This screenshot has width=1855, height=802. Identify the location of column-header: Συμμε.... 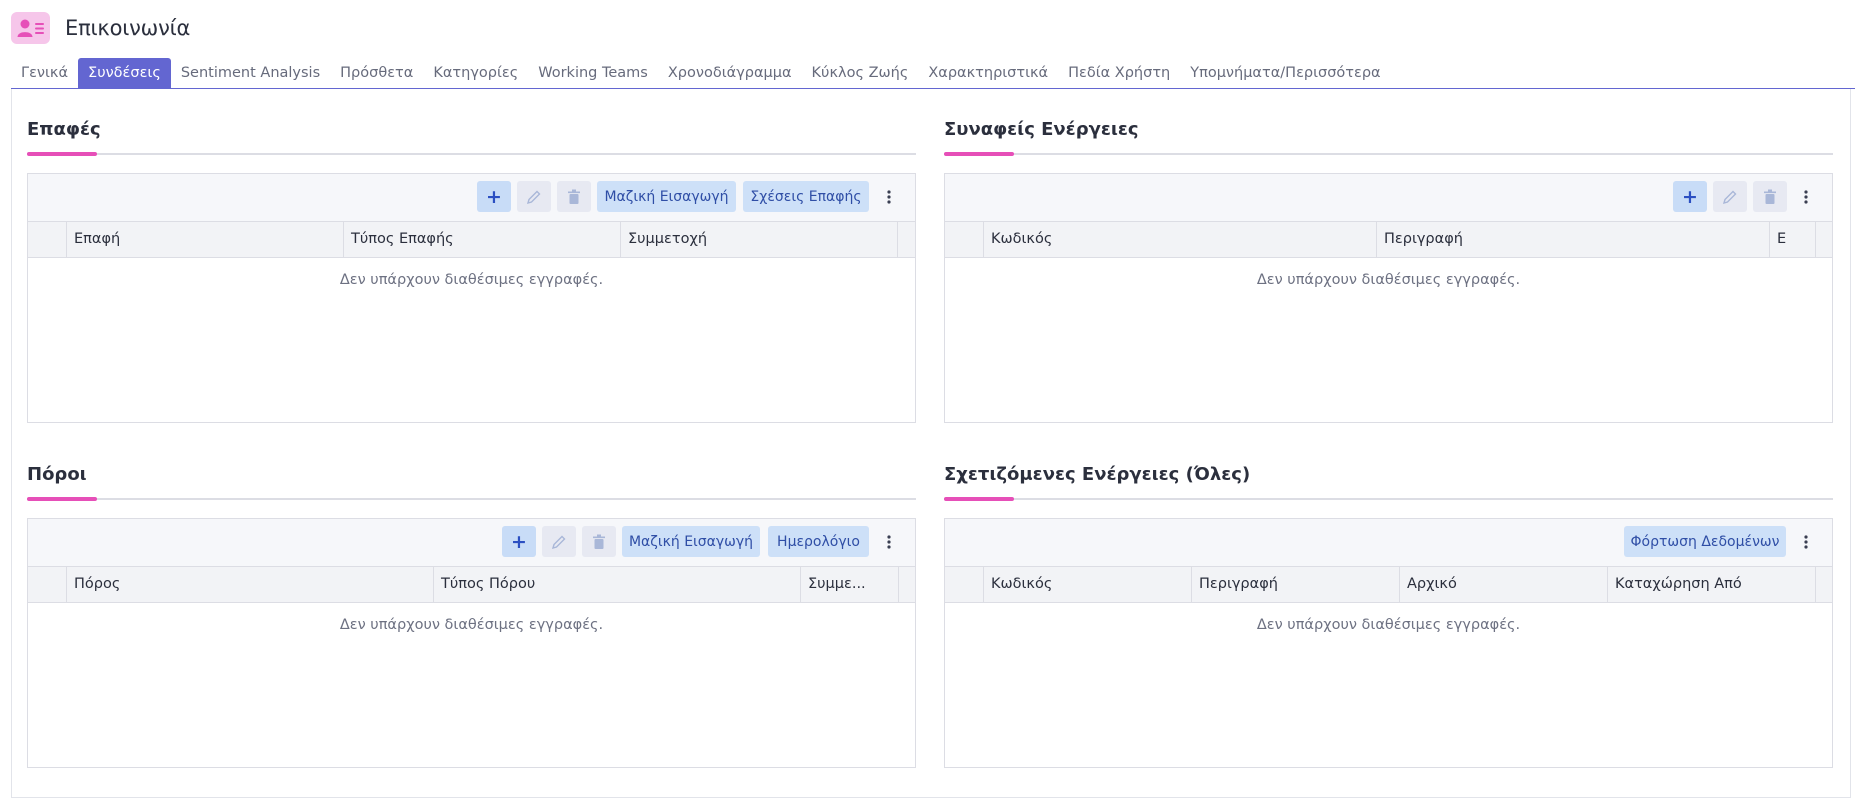
(850, 584).